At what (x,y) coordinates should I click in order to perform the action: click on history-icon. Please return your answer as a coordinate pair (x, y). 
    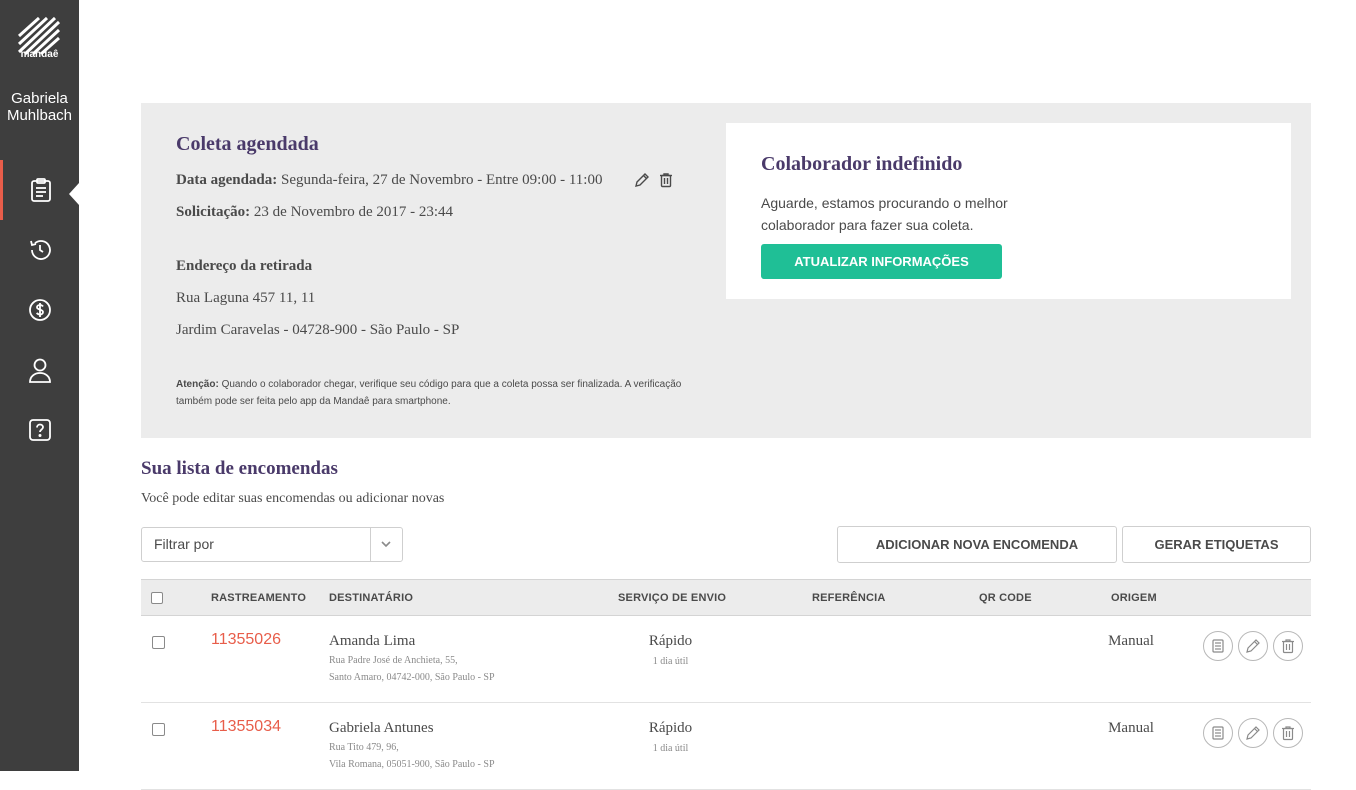
    Looking at the image, I should click on (40, 250).